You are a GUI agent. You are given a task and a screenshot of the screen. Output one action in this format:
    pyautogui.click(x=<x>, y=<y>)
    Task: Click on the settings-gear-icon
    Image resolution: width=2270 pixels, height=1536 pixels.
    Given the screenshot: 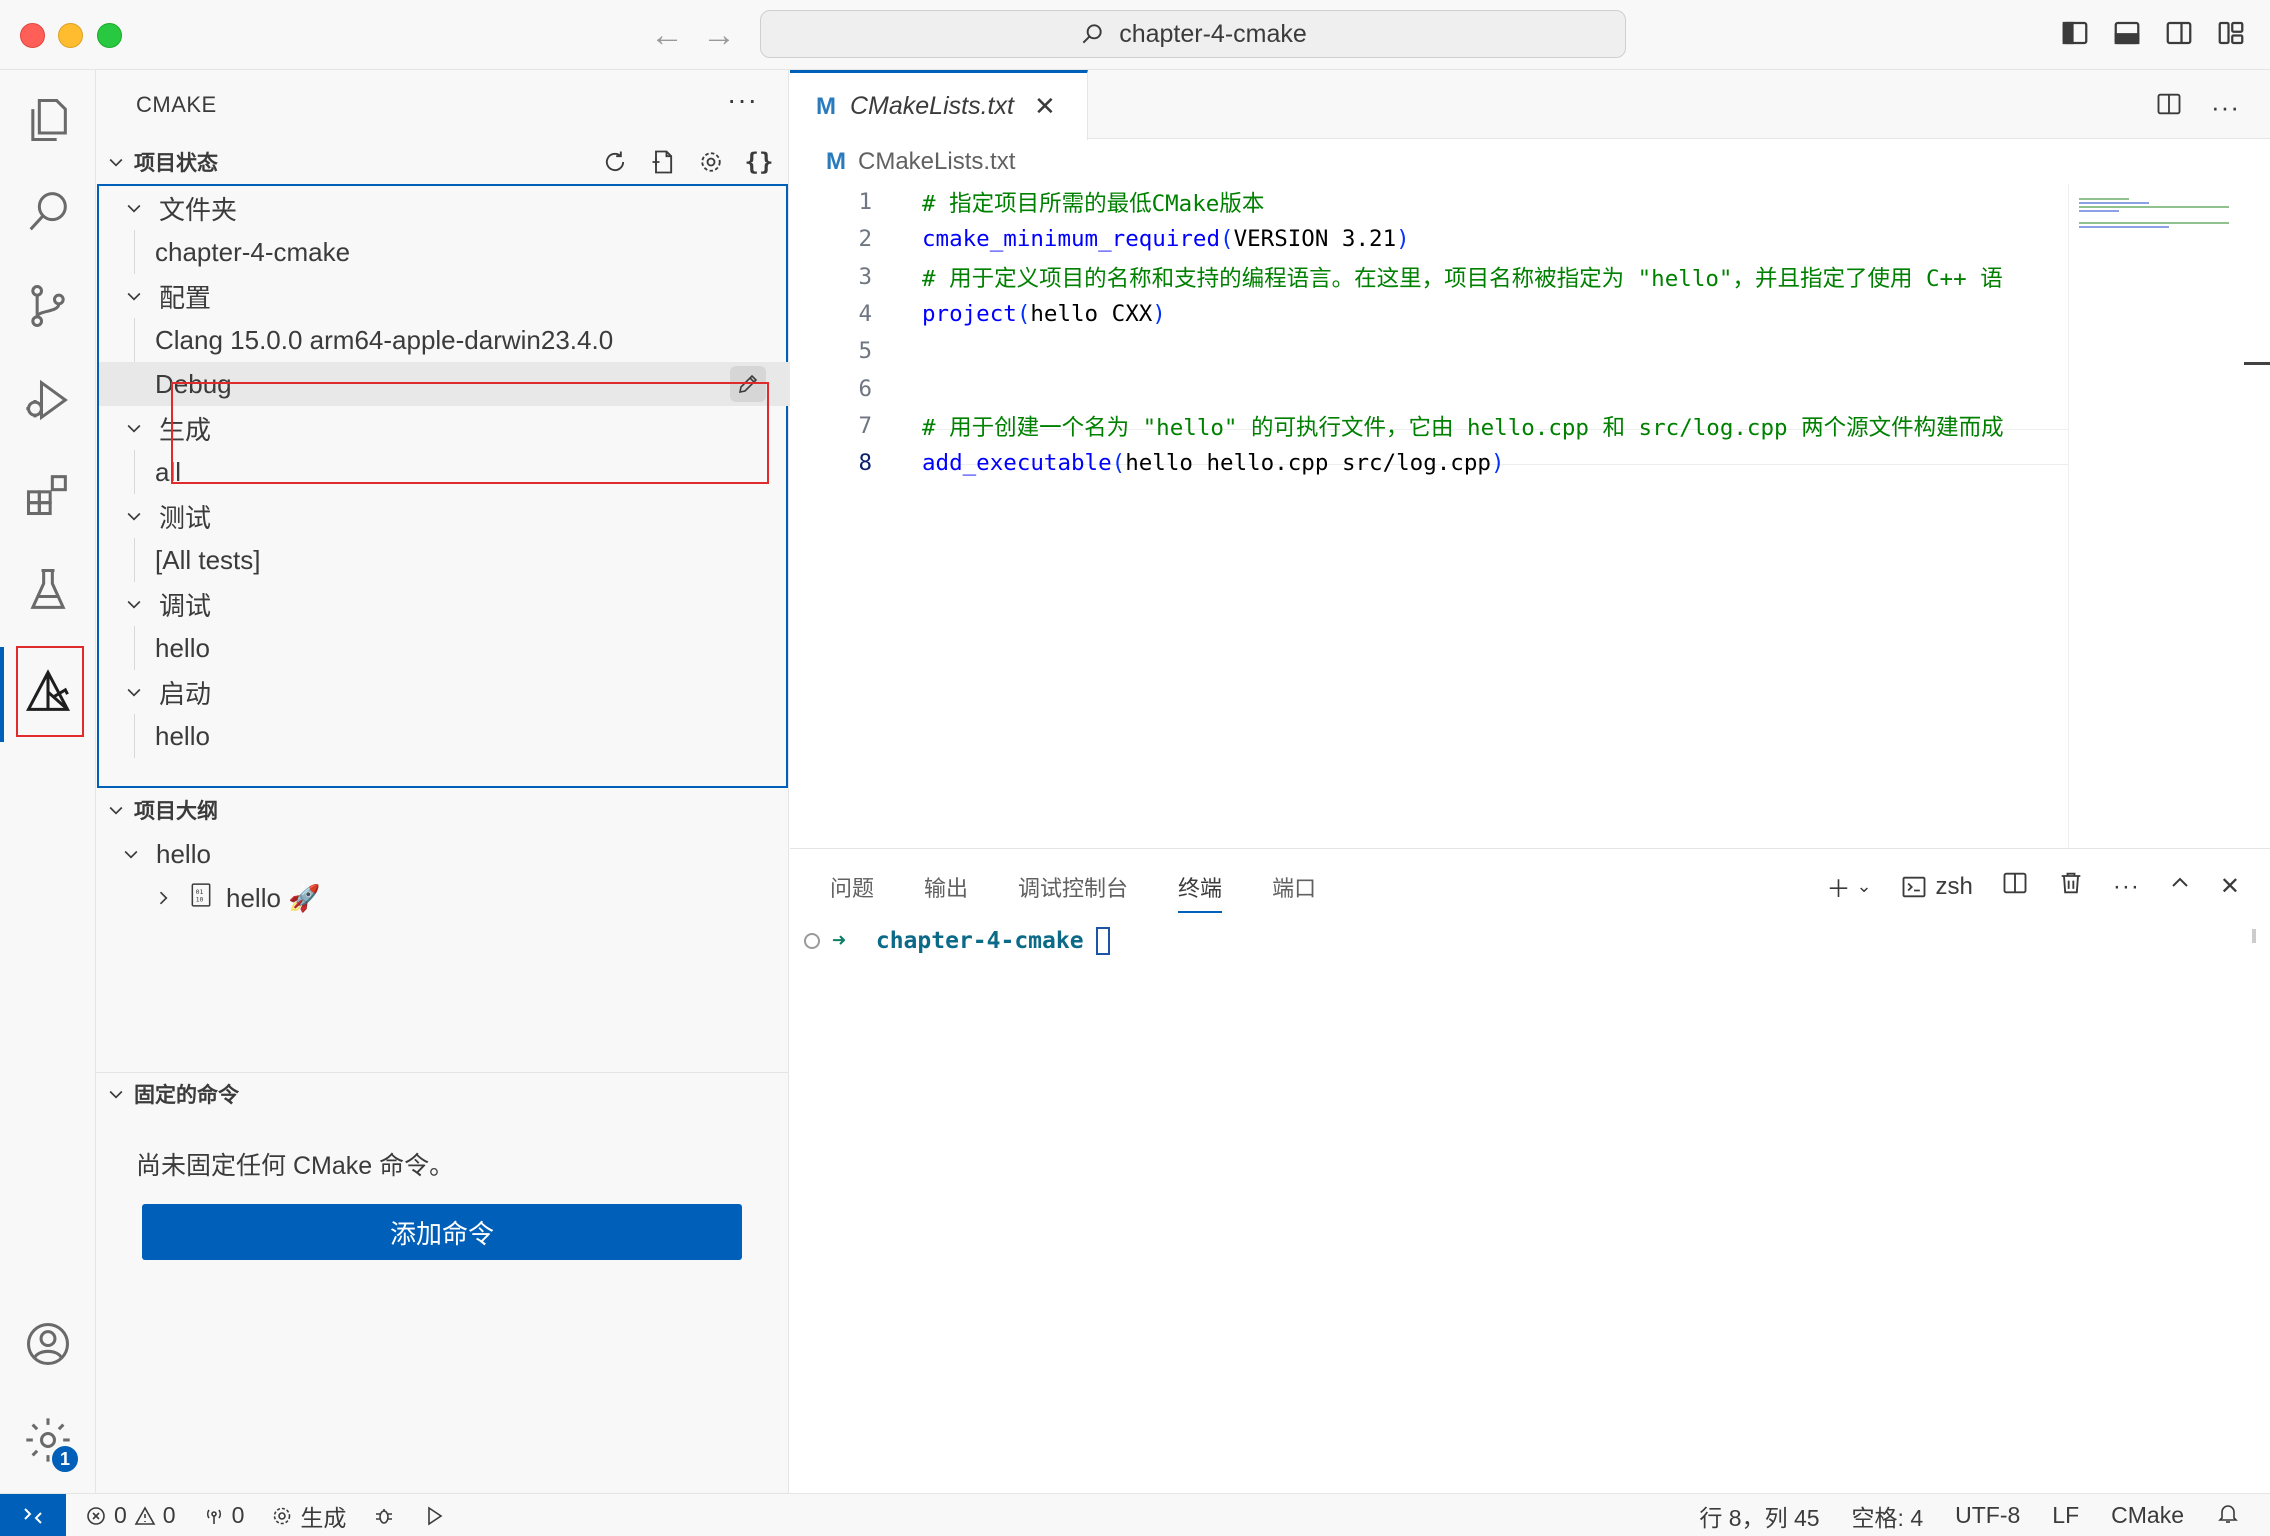 What is the action you would take?
    pyautogui.click(x=711, y=162)
    